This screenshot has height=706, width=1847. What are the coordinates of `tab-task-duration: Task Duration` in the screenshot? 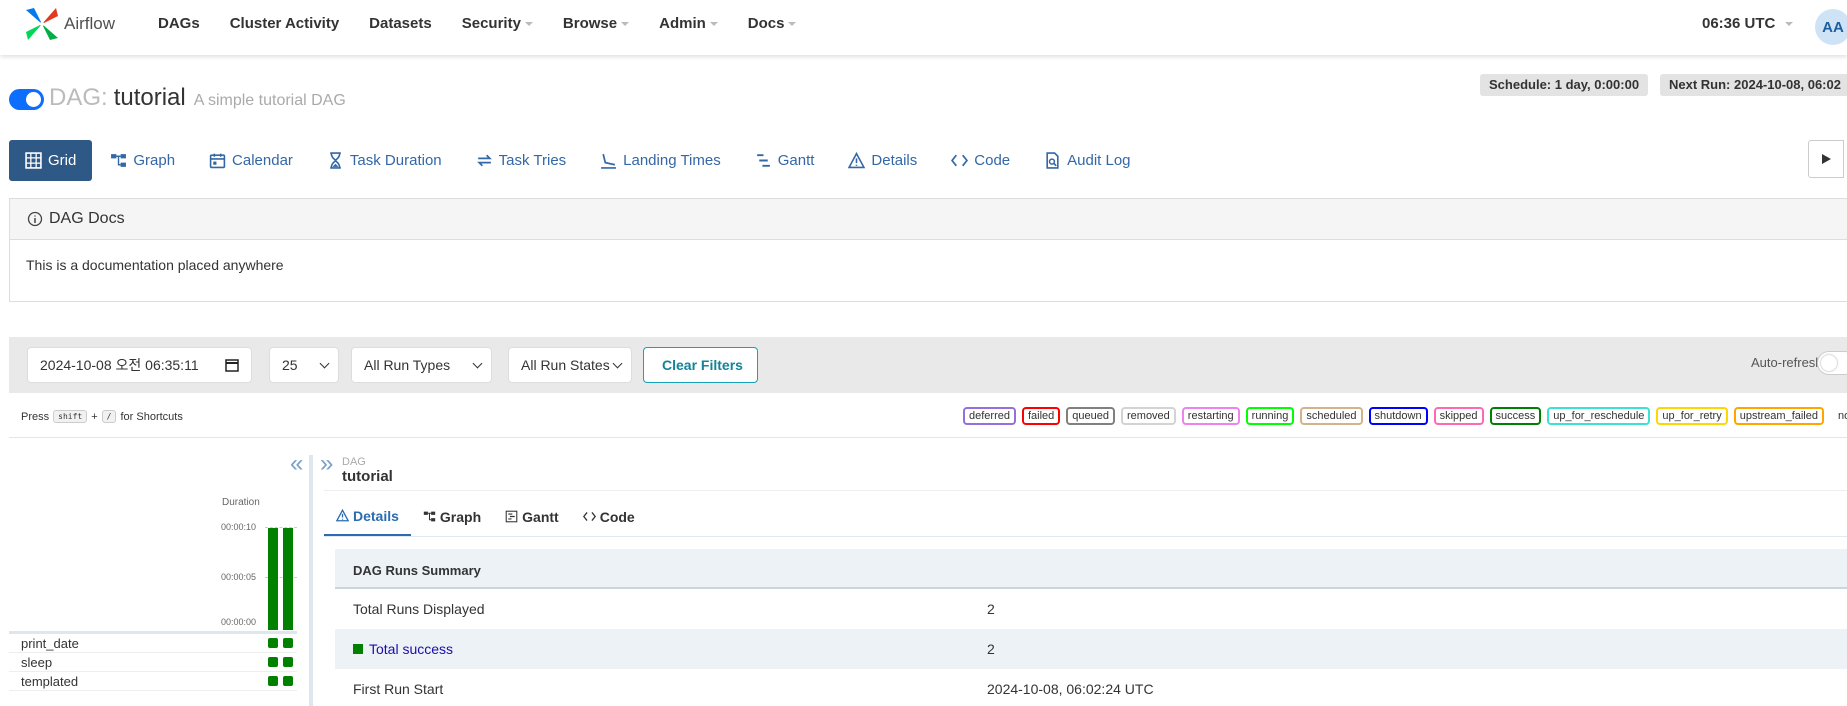 It's located at (384, 160).